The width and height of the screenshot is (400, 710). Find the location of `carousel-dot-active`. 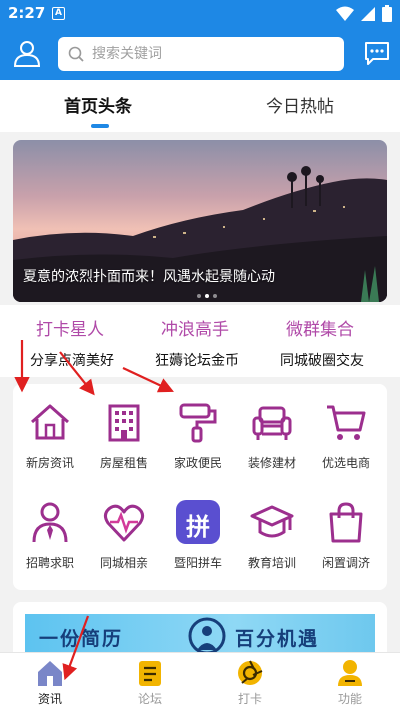

carousel-dot-active is located at coordinates (207, 296).